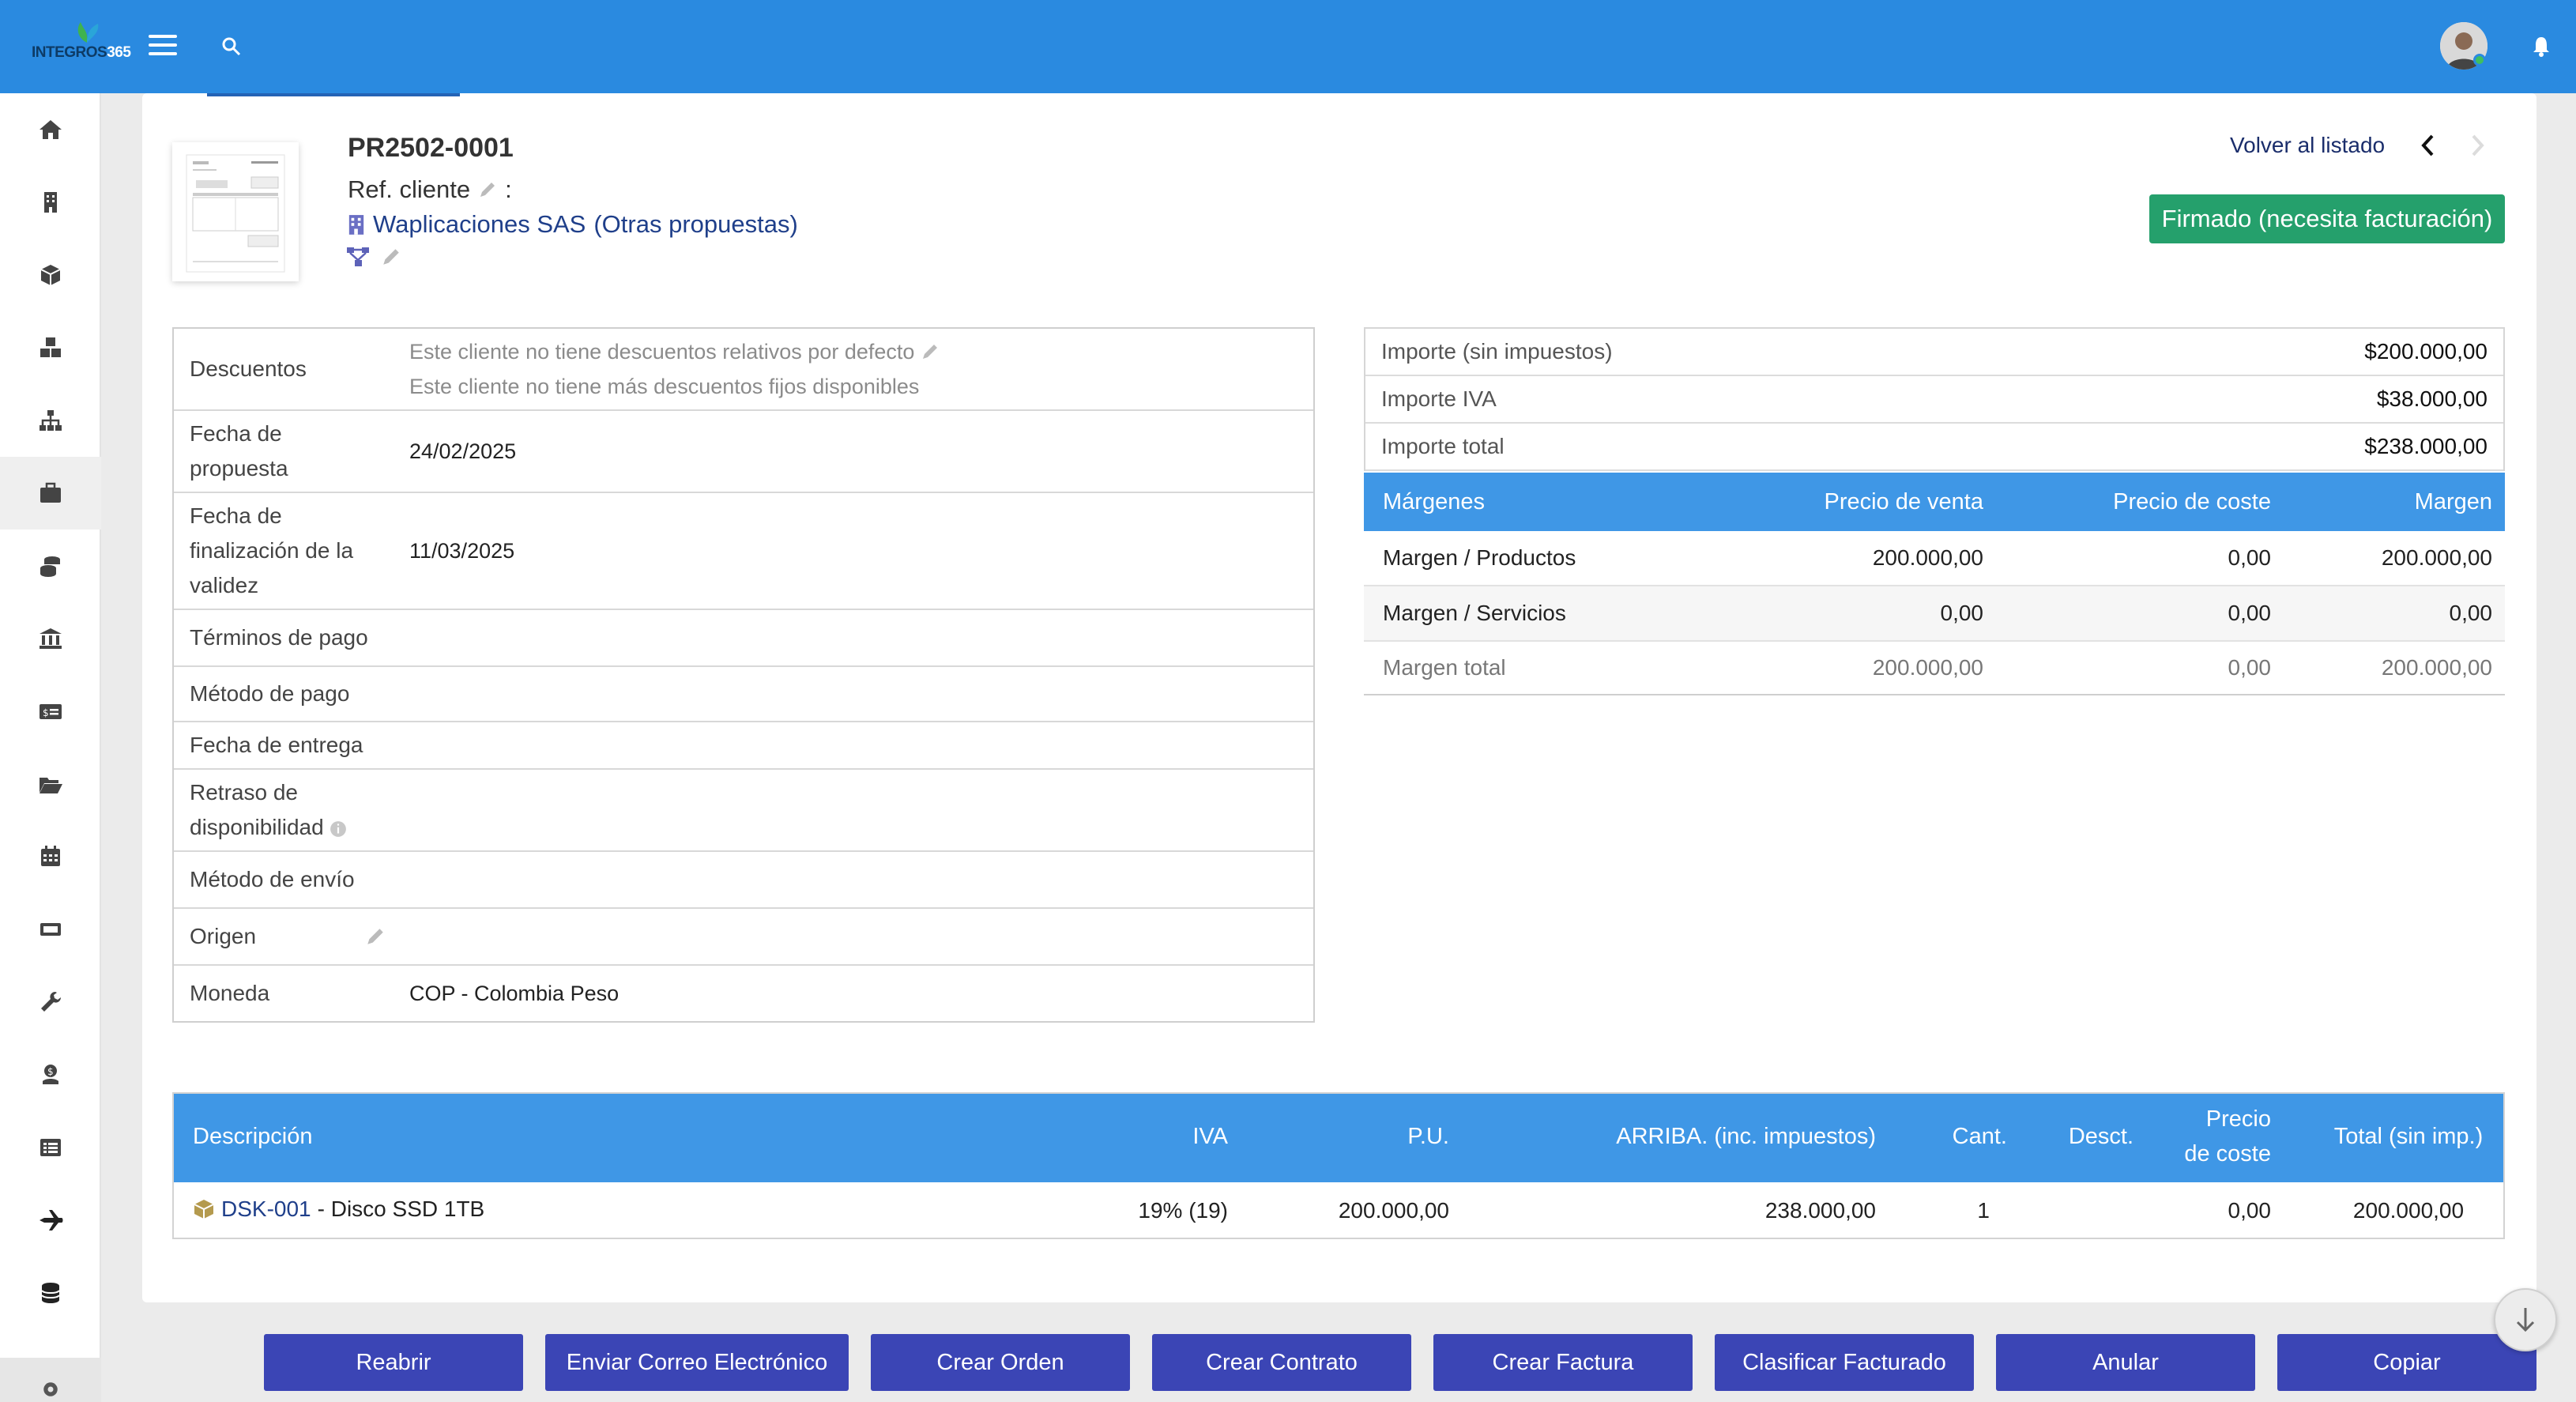 The height and width of the screenshot is (1402, 2576). I want to click on top-navbar: INTEGROS365, so click(1288, 46).